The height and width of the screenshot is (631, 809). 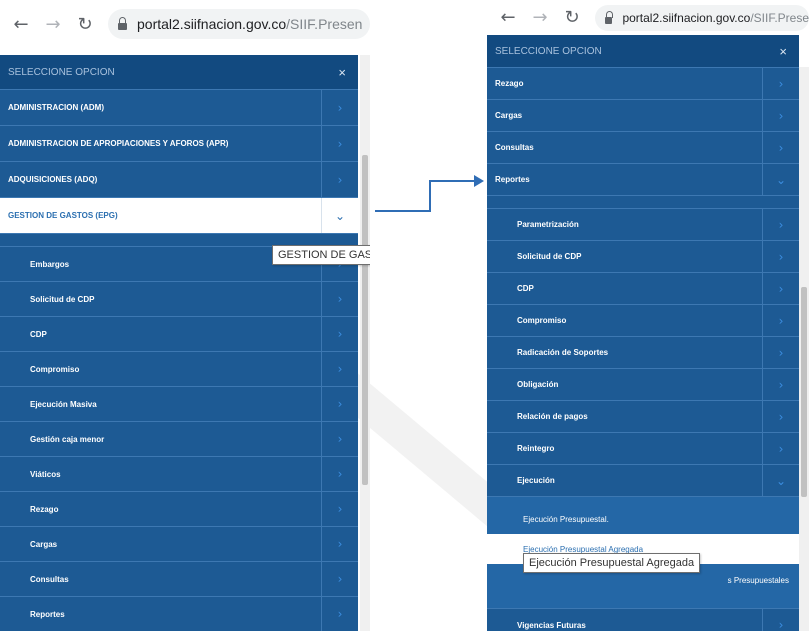 What do you see at coordinates (179, 508) in the screenshot?
I see `submenu-item-rezago: Rezago ›` at bounding box center [179, 508].